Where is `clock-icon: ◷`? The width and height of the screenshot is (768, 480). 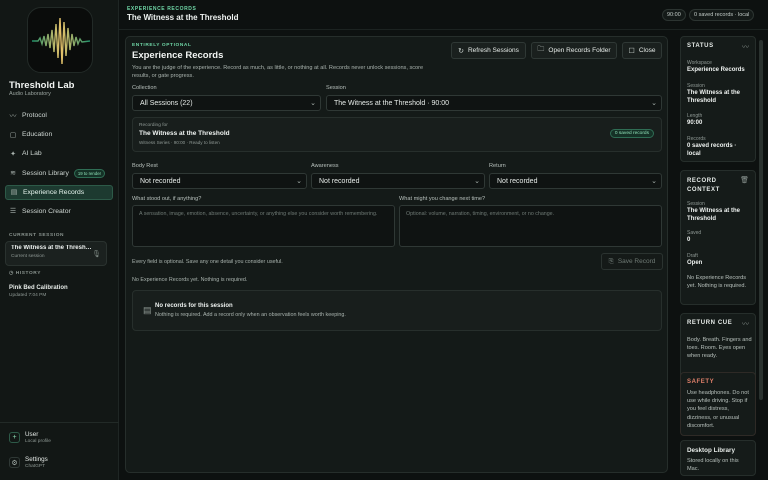 clock-icon: ◷ is located at coordinates (11, 273).